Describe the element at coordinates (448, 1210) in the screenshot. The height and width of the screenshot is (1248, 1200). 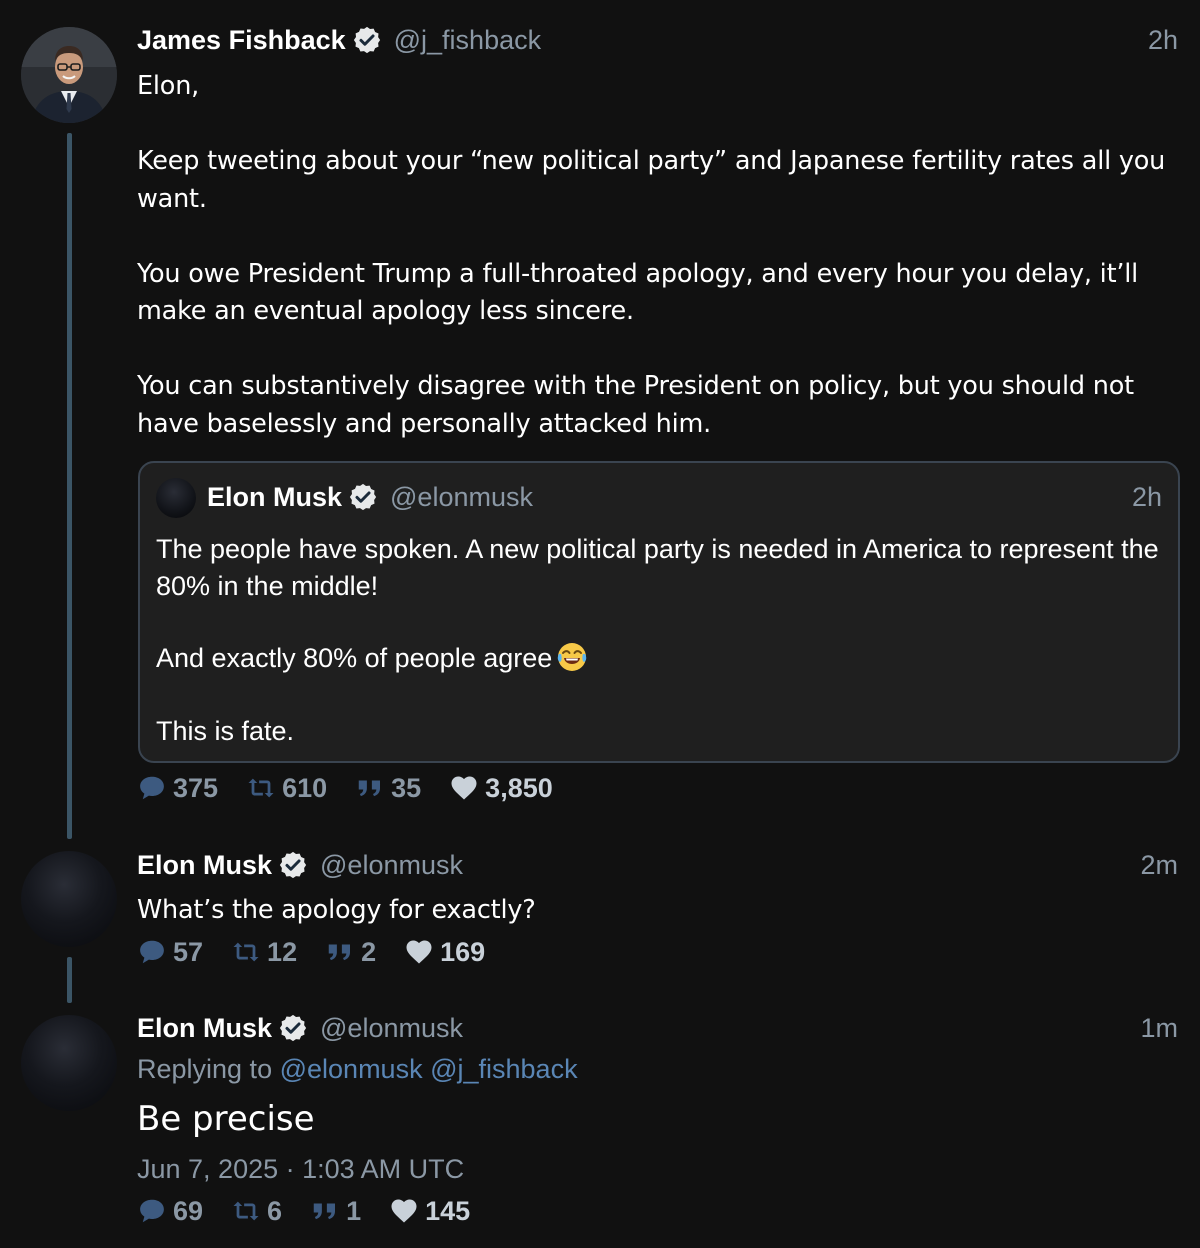
I see `like-count: 145` at that location.